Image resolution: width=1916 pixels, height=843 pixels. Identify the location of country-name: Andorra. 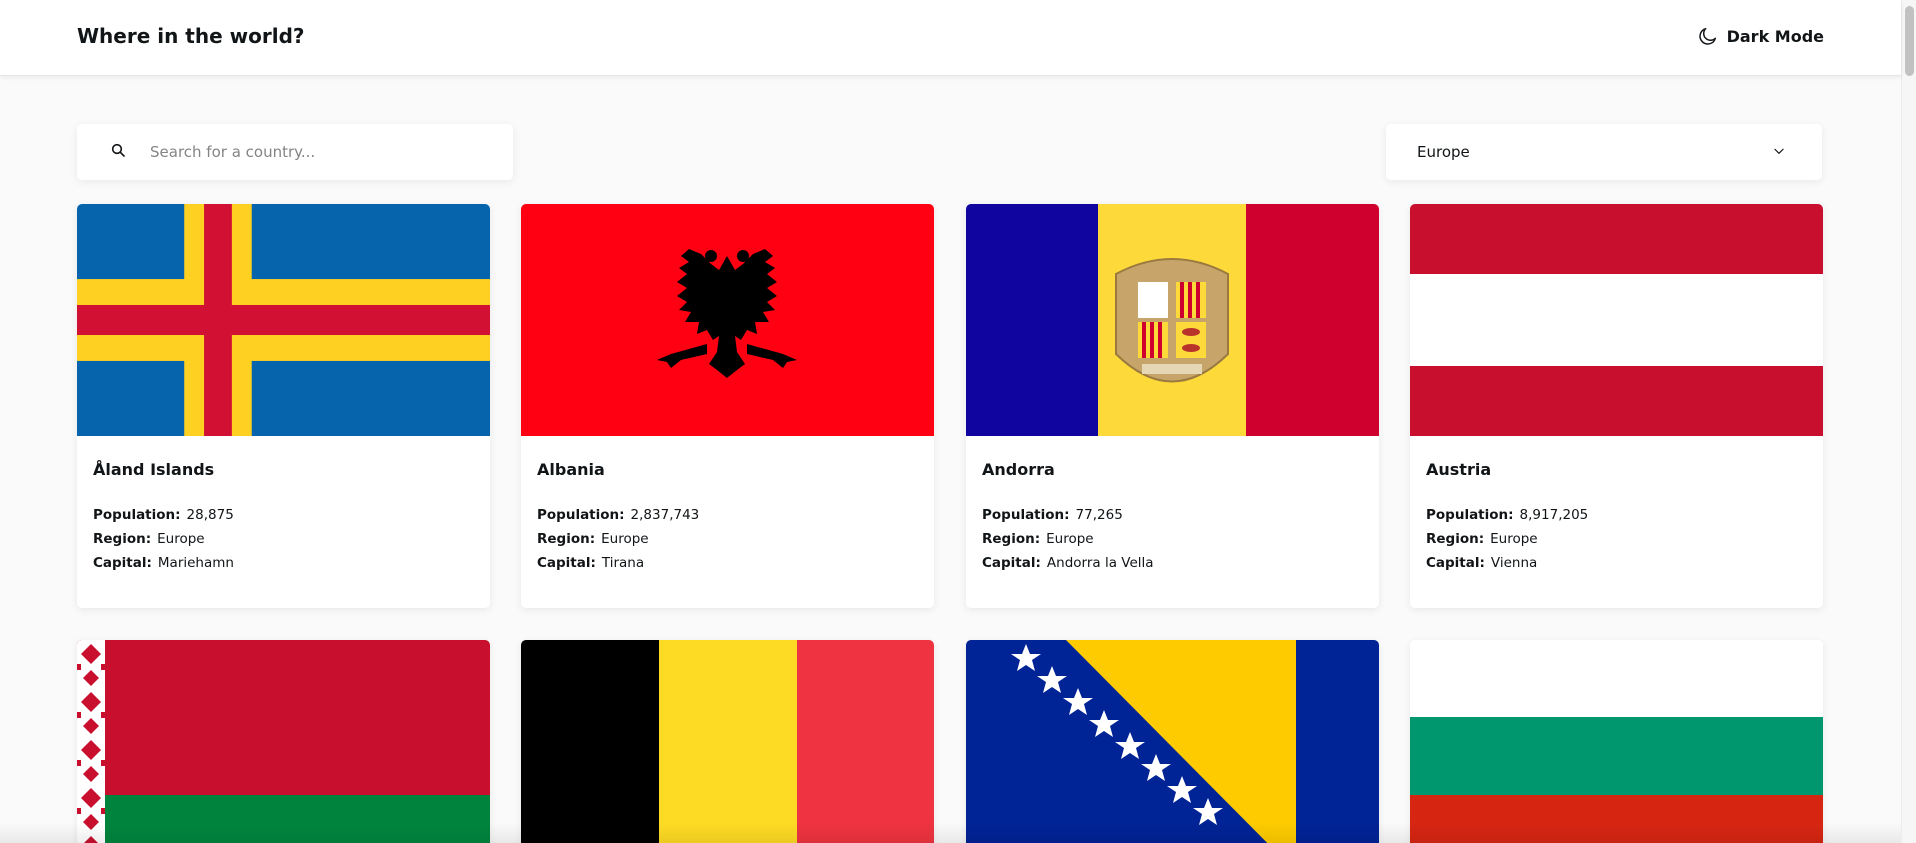
(1018, 469).